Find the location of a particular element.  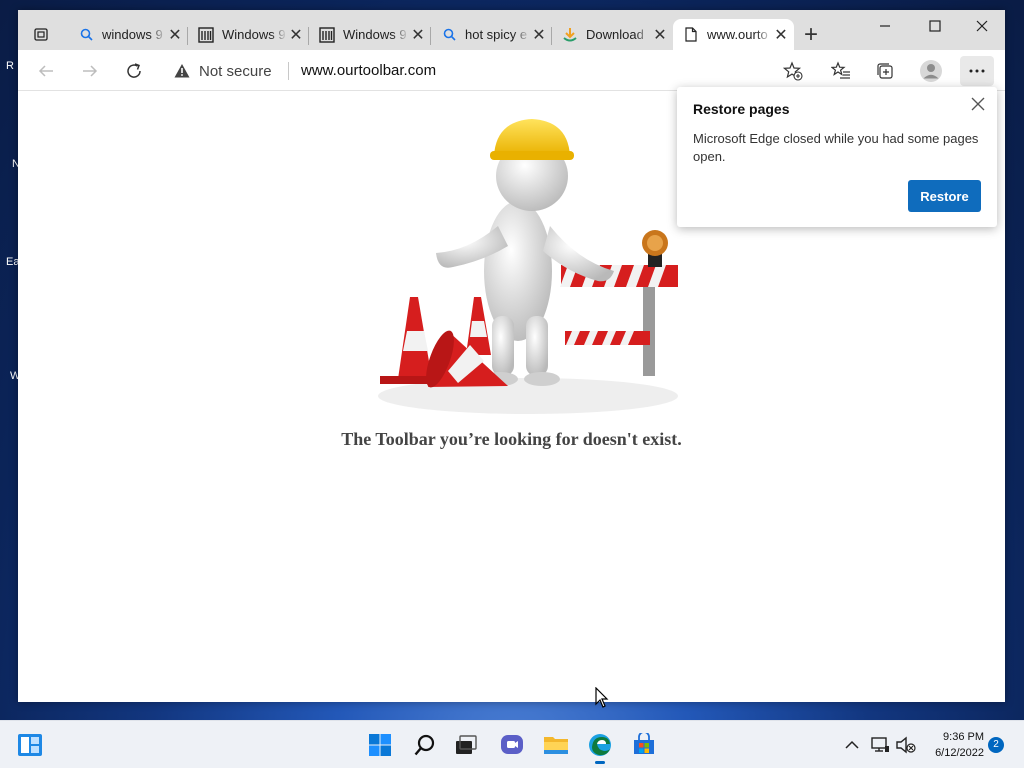

collections-icon is located at coordinates (885, 71).